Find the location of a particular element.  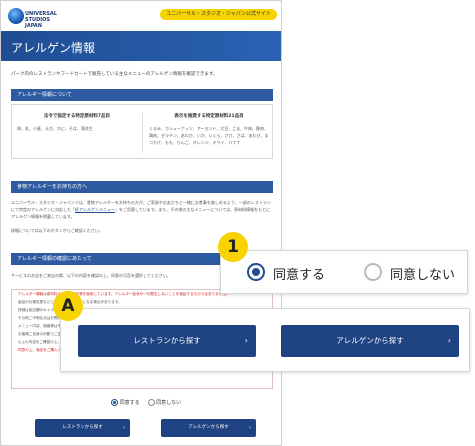

consent-radio-group-small: 同意する 同意しない is located at coordinates (146, 402).